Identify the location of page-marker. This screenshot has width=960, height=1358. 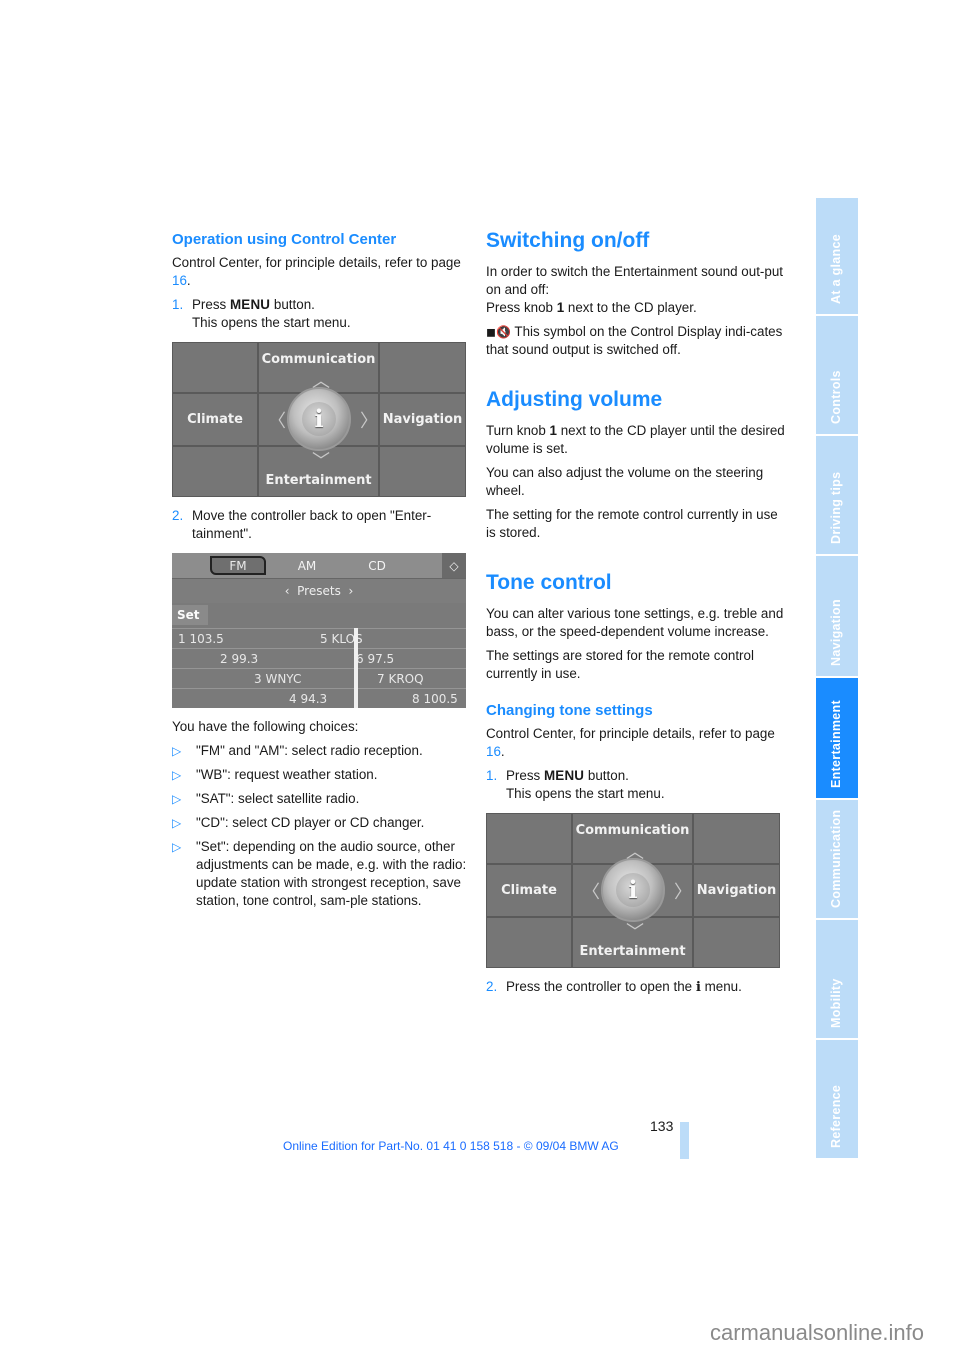
(684, 1140).